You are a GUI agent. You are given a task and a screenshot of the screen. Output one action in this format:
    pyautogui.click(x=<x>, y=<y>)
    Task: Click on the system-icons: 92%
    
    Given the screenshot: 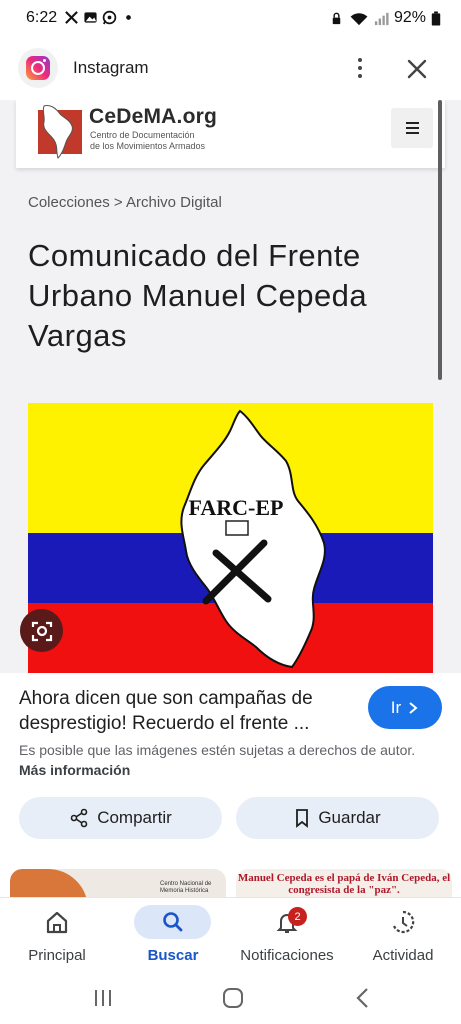 What is the action you would take?
    pyautogui.click(x=385, y=18)
    